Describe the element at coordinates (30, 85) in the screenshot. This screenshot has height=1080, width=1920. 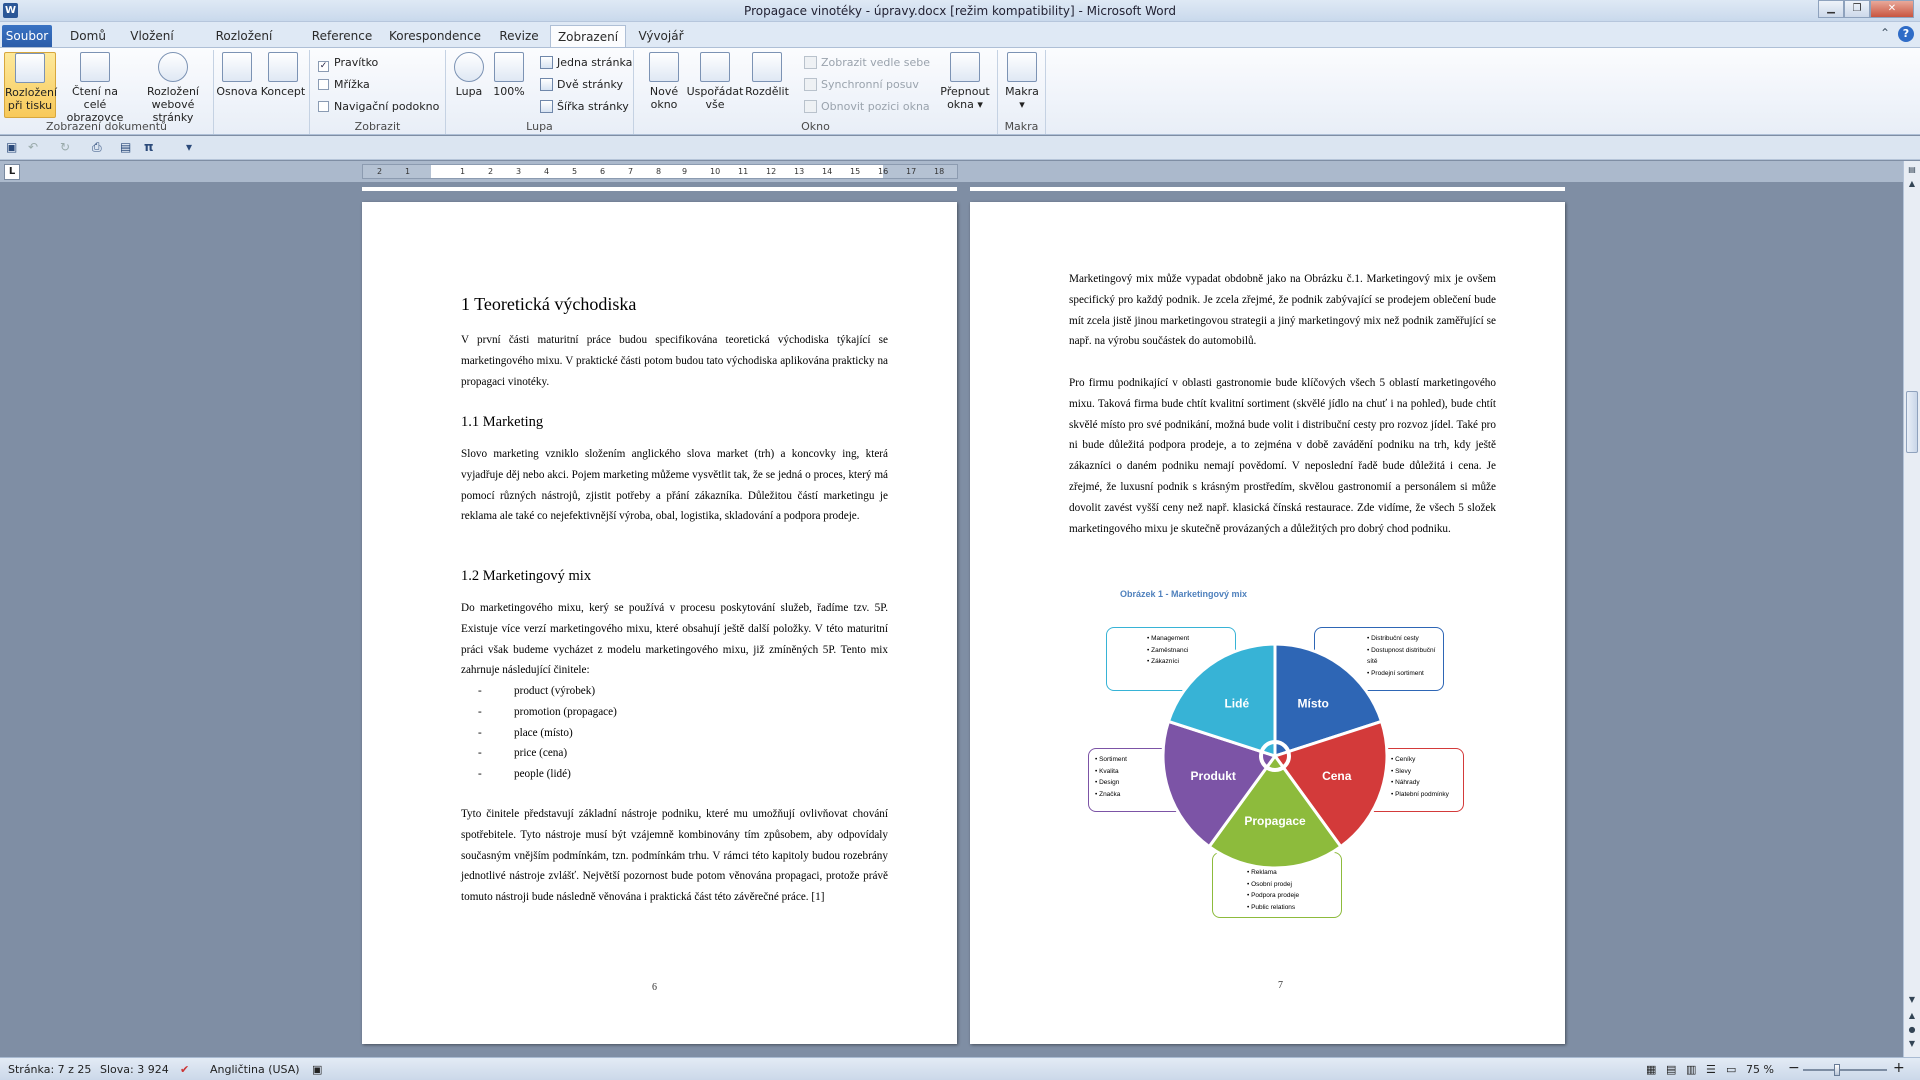
I see `print-layout-button: Rozložení při tisku` at that location.